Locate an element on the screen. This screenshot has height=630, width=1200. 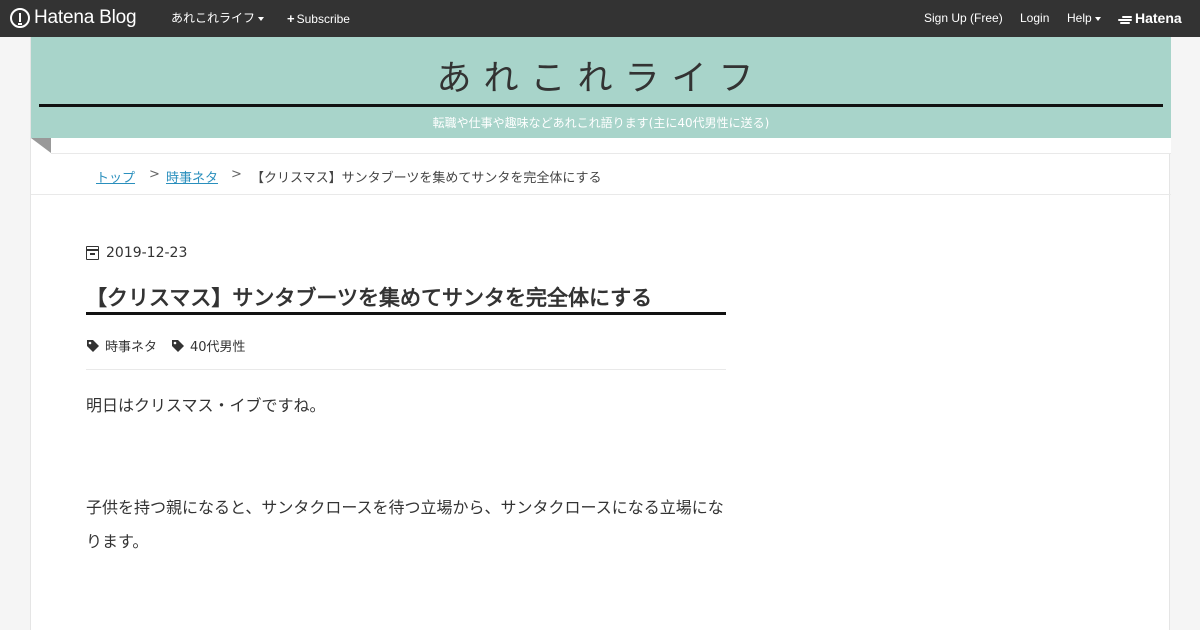
article-date-text: 2019-12-23 is located at coordinates (147, 253).